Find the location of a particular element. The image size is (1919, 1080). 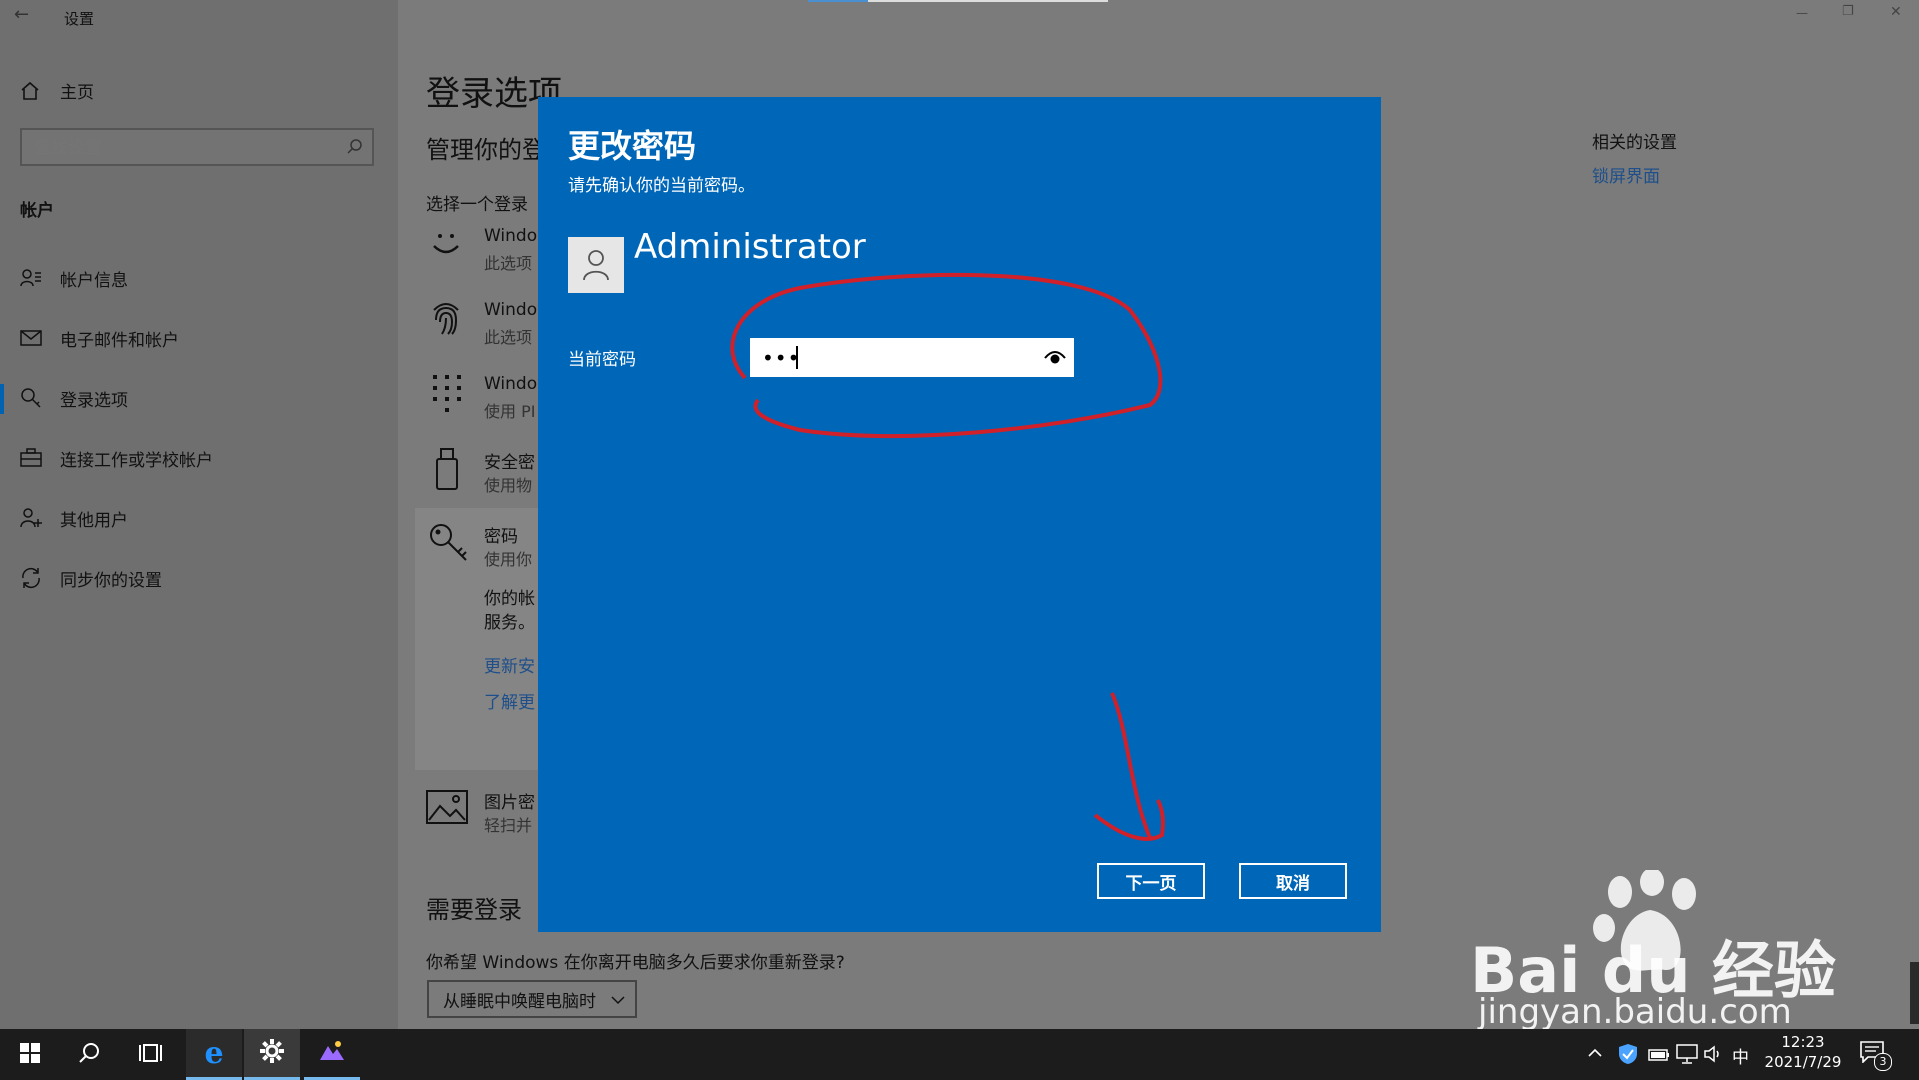

baidu-watermark: Bai du 经验 jingyan.baidu.com is located at coordinates (1653, 950).